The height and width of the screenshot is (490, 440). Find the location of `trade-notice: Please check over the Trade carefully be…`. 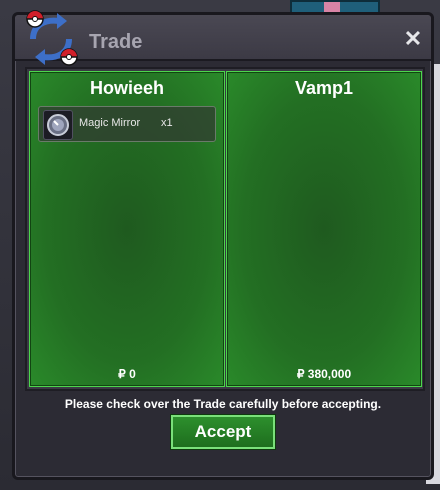

trade-notice: Please check over the Trade carefully be… is located at coordinates (223, 404).